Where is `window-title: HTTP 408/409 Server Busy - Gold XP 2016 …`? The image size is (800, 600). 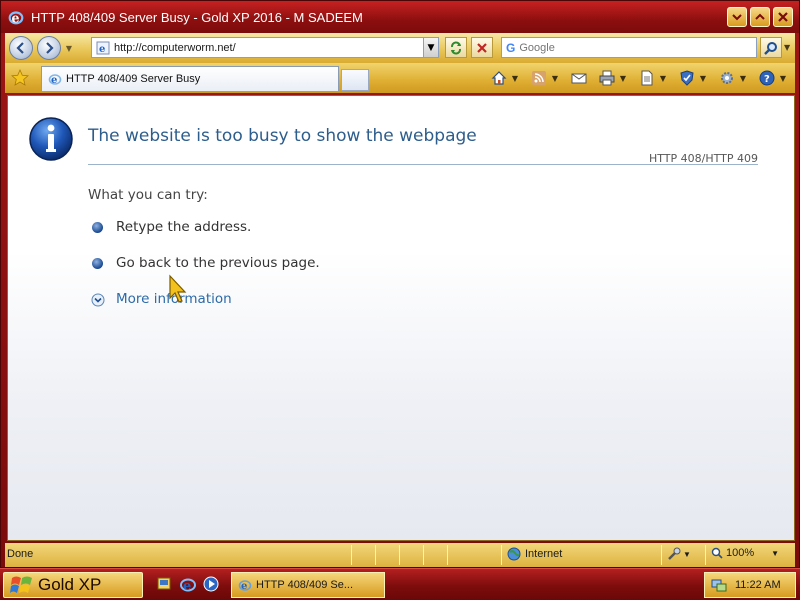 window-title: HTTP 408/409 Server Busy - Gold XP 2016 … is located at coordinates (197, 17).